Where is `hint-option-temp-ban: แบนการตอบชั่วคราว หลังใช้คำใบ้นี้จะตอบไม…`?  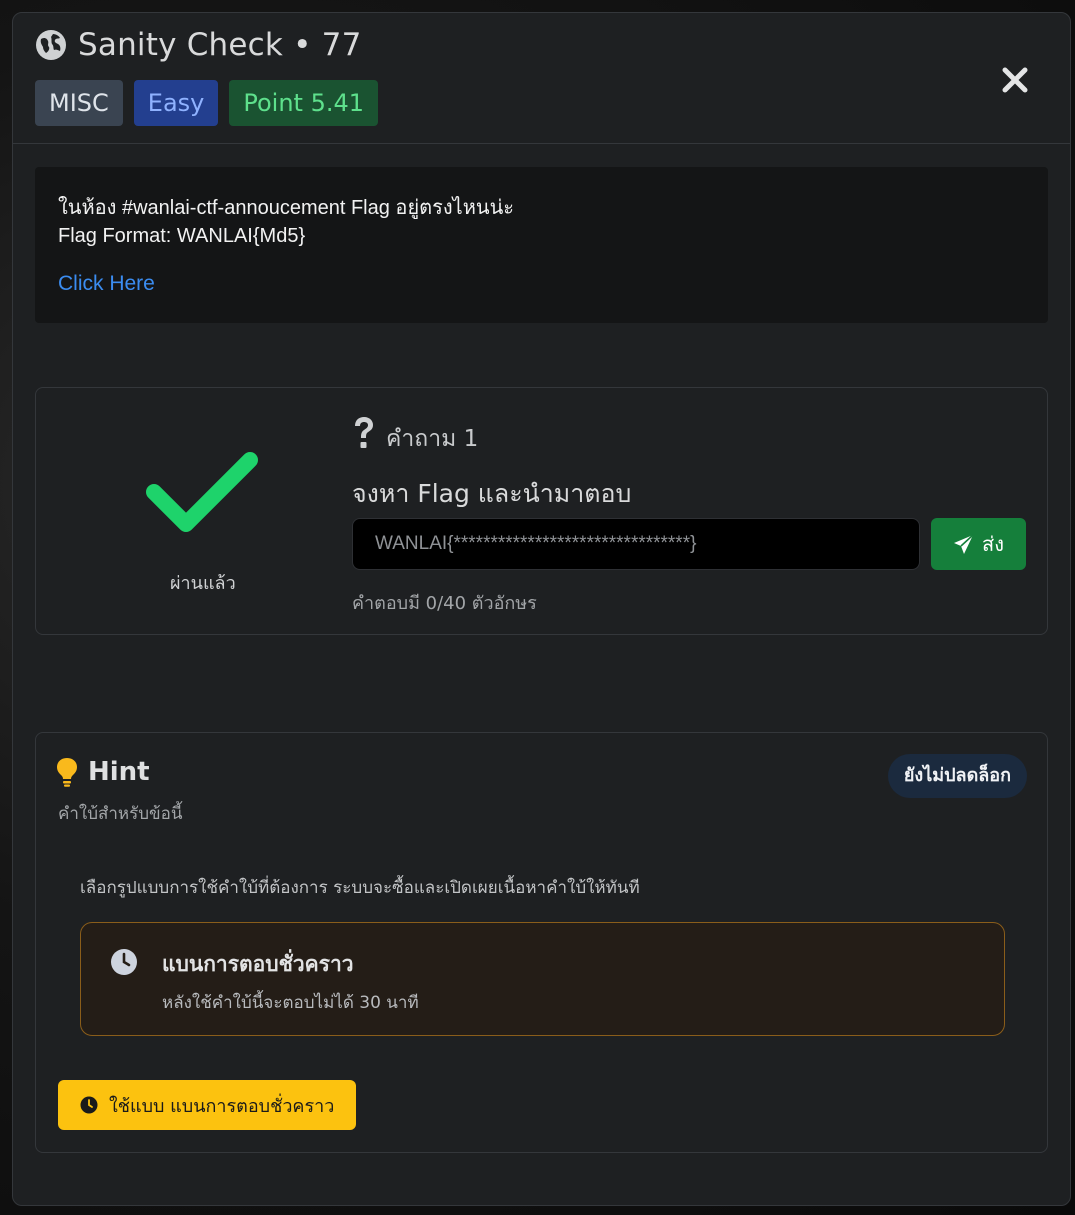 hint-option-temp-ban: แบนการตอบชั่วคราว หลังใช้คำใบ้นี้จะตอบไม… is located at coordinates (542, 979).